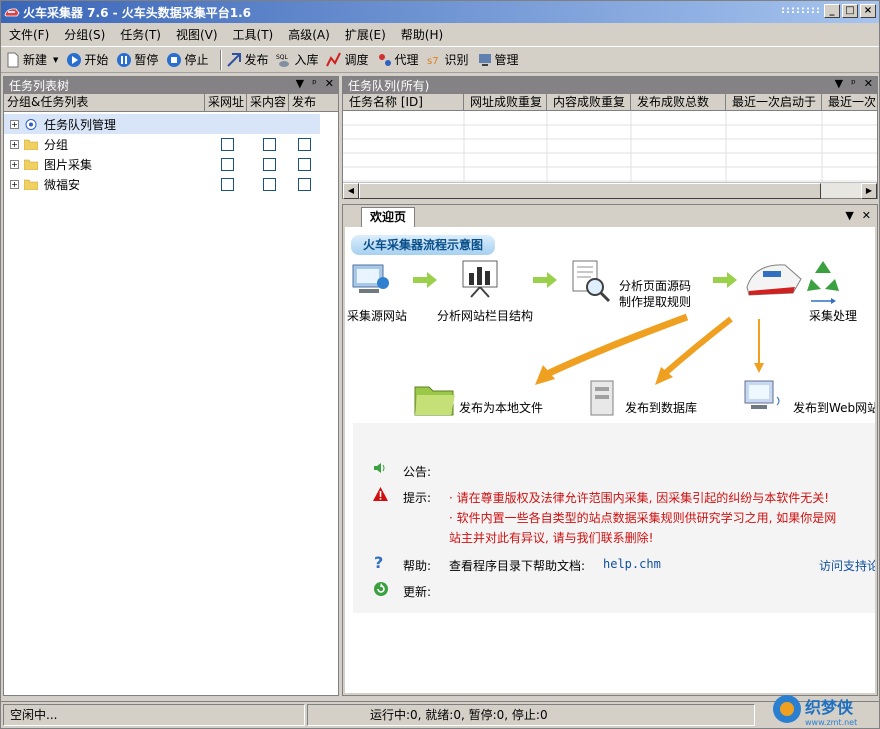  Describe the element at coordinates (847, 565) in the screenshot. I see `support-forum-link: 访问支持论` at that location.